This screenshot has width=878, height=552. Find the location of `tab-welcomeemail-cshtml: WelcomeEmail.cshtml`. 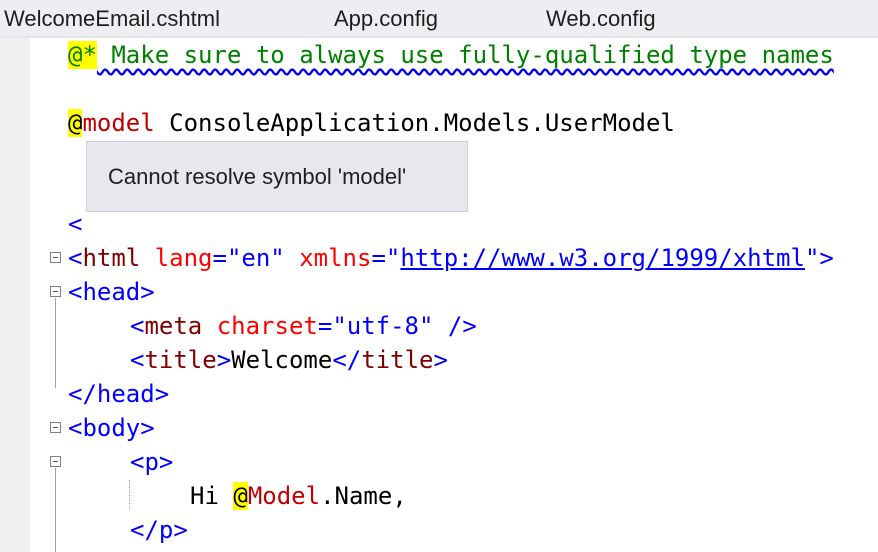

tab-welcomeemail-cshtml: WelcomeEmail.cshtml is located at coordinates (112, 19).